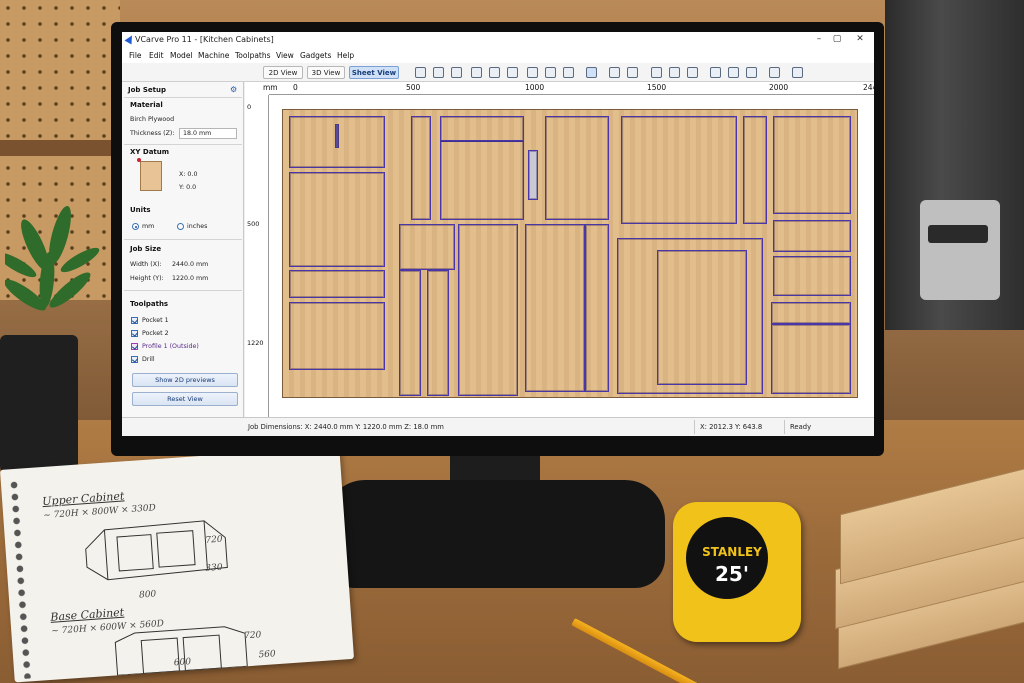 This screenshot has width=1024, height=683. What do you see at coordinates (147, 278) in the screenshot?
I see `height-label: Height (Y):` at bounding box center [147, 278].